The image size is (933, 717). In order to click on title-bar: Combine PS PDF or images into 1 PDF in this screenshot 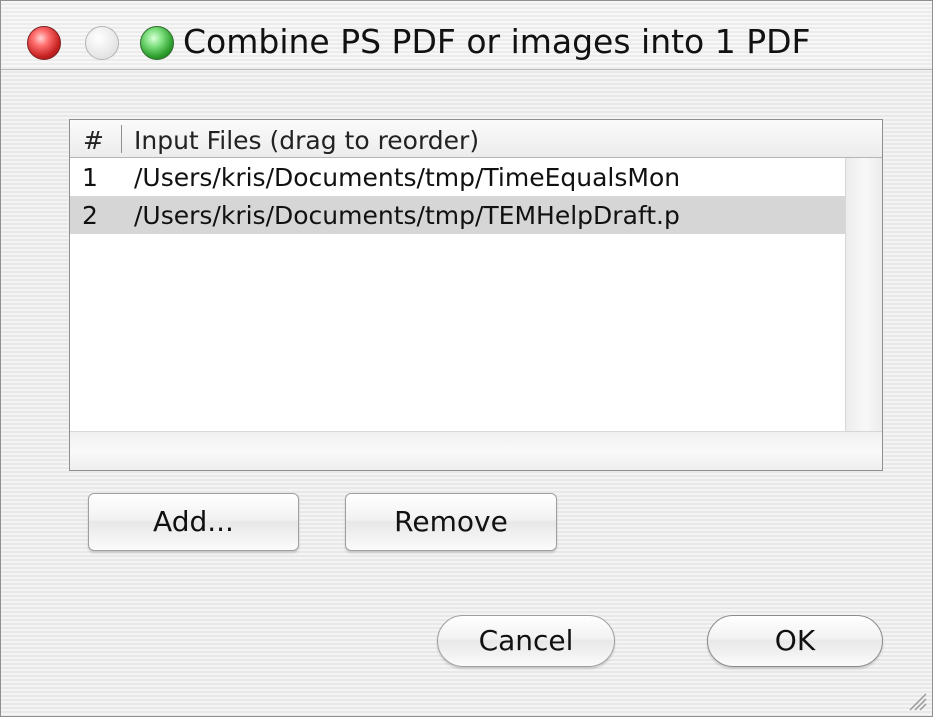, I will do `click(466, 35)`.